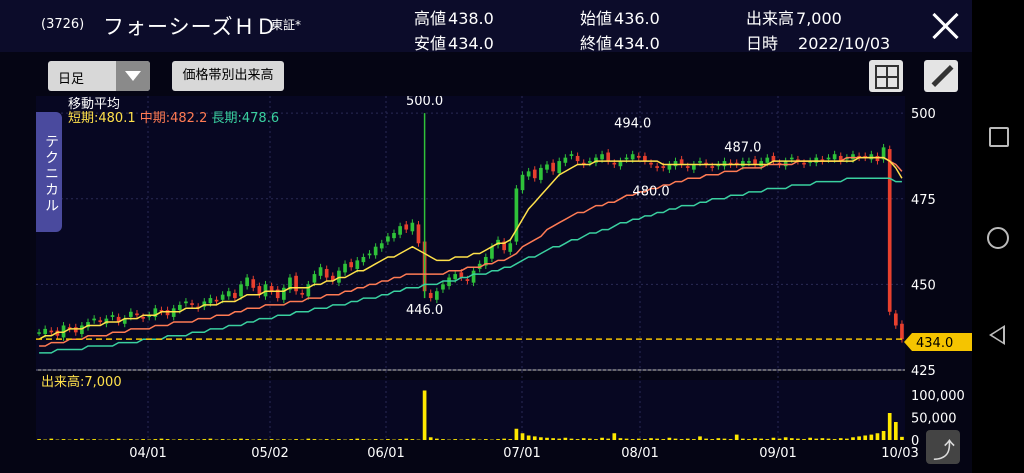 The height and width of the screenshot is (473, 1024). Describe the element at coordinates (943, 447) in the screenshot. I see `rotate-screen-button` at that location.